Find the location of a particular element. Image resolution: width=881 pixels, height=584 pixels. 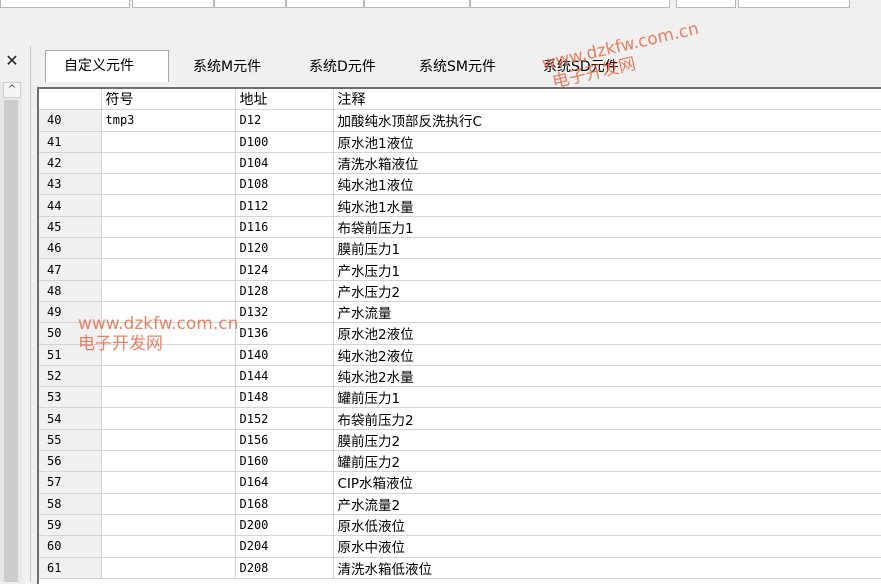

table-row: 60 D204 原水中液位 is located at coordinates (460, 546).